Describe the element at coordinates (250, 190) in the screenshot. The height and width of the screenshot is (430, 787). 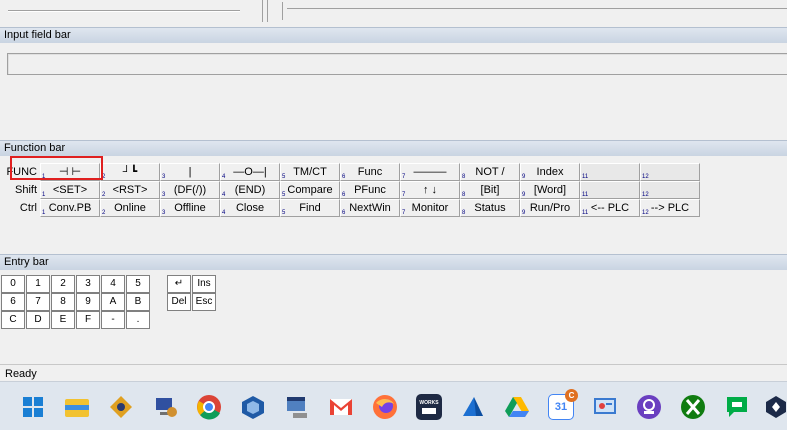
I see `function-key-4: (END) 4` at that location.